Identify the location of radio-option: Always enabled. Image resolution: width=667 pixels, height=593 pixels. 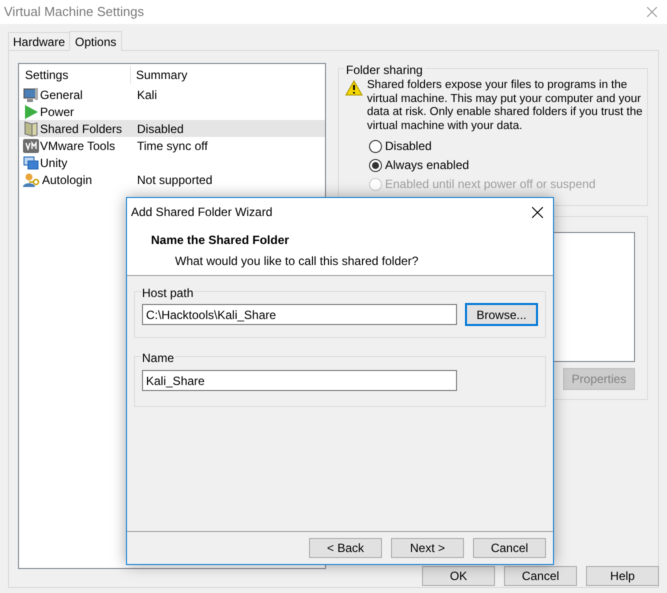
(508, 165).